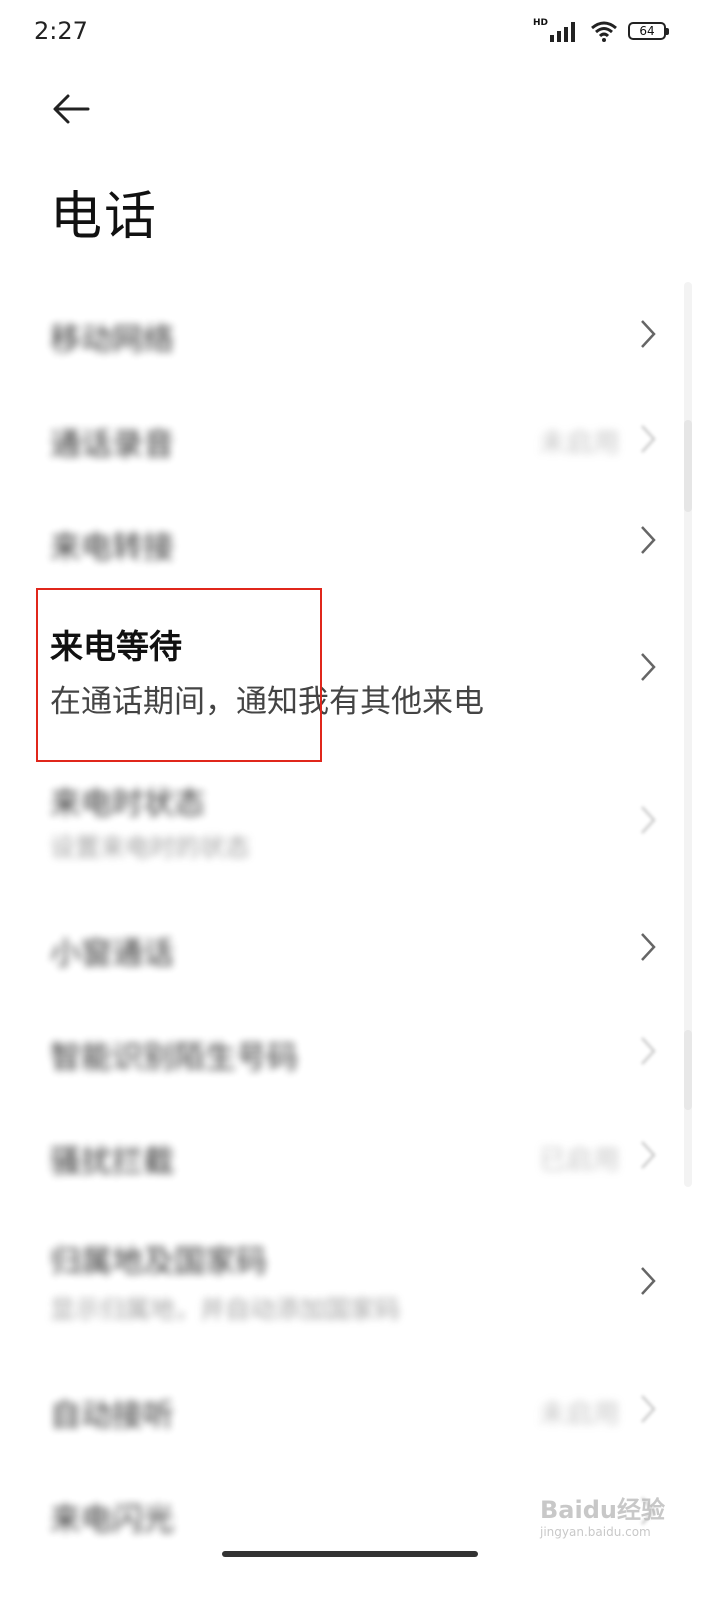  What do you see at coordinates (360, 335) in the screenshot?
I see `list-item-mobile-network: 移动网络` at bounding box center [360, 335].